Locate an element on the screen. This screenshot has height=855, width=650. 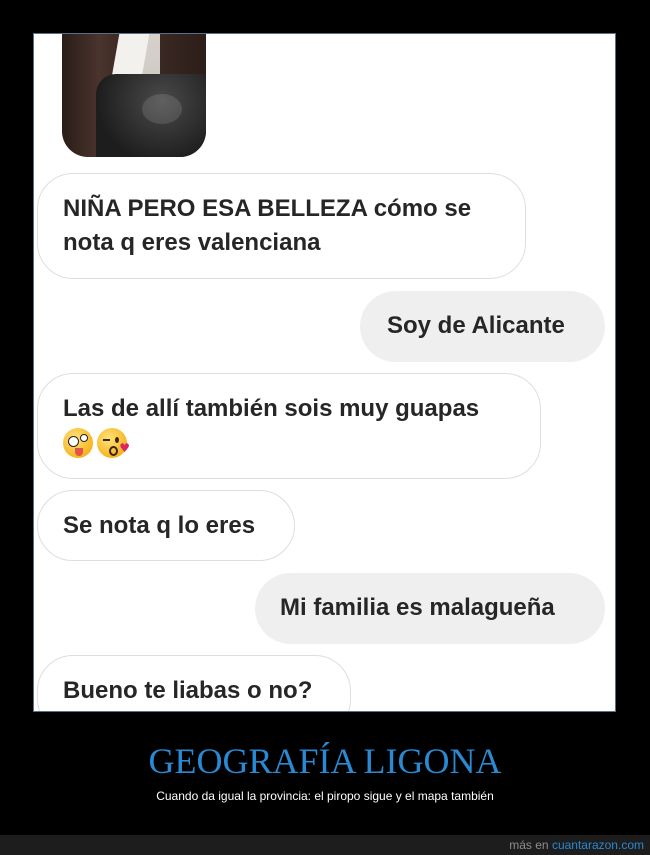
message-text-line: Soy de Alicante is located at coordinates (476, 325).